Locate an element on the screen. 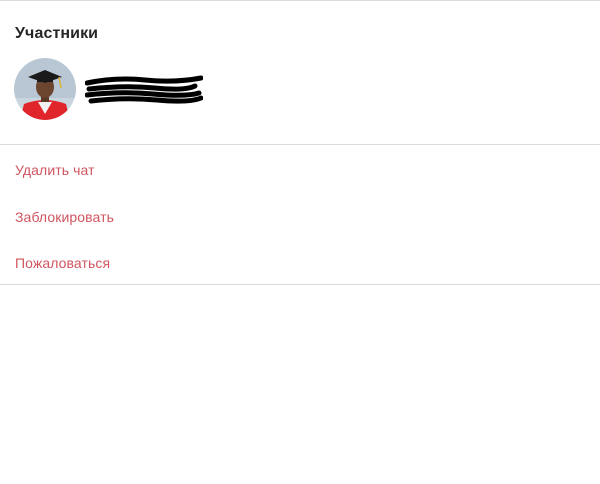 This screenshot has width=600, height=484. participant-name is located at coordinates (144, 89).